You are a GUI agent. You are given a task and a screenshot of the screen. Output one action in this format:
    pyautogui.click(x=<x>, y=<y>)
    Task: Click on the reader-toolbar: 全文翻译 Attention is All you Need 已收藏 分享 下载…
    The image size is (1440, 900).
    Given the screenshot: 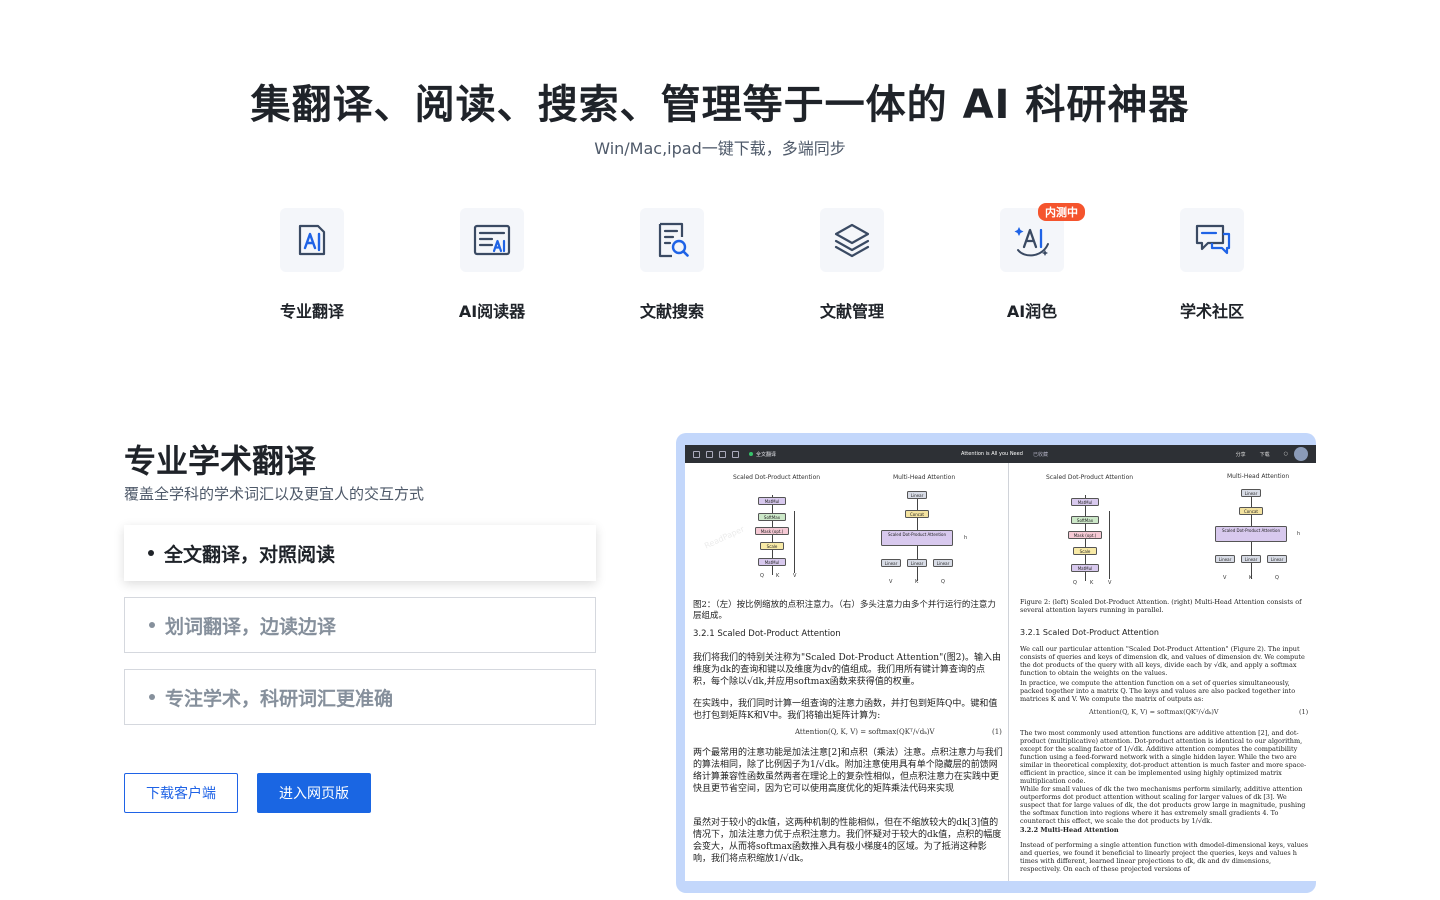 What is the action you would take?
    pyautogui.click(x=1000, y=454)
    